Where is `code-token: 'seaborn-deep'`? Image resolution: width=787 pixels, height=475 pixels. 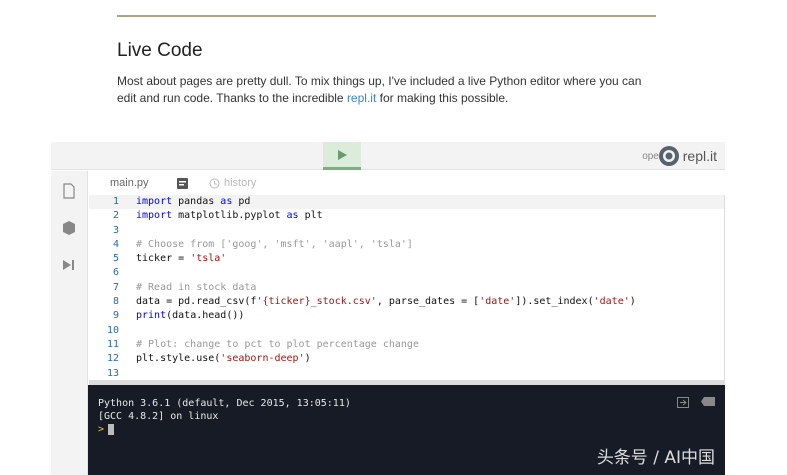 code-token: 'seaborn-deep' is located at coordinates (262, 359).